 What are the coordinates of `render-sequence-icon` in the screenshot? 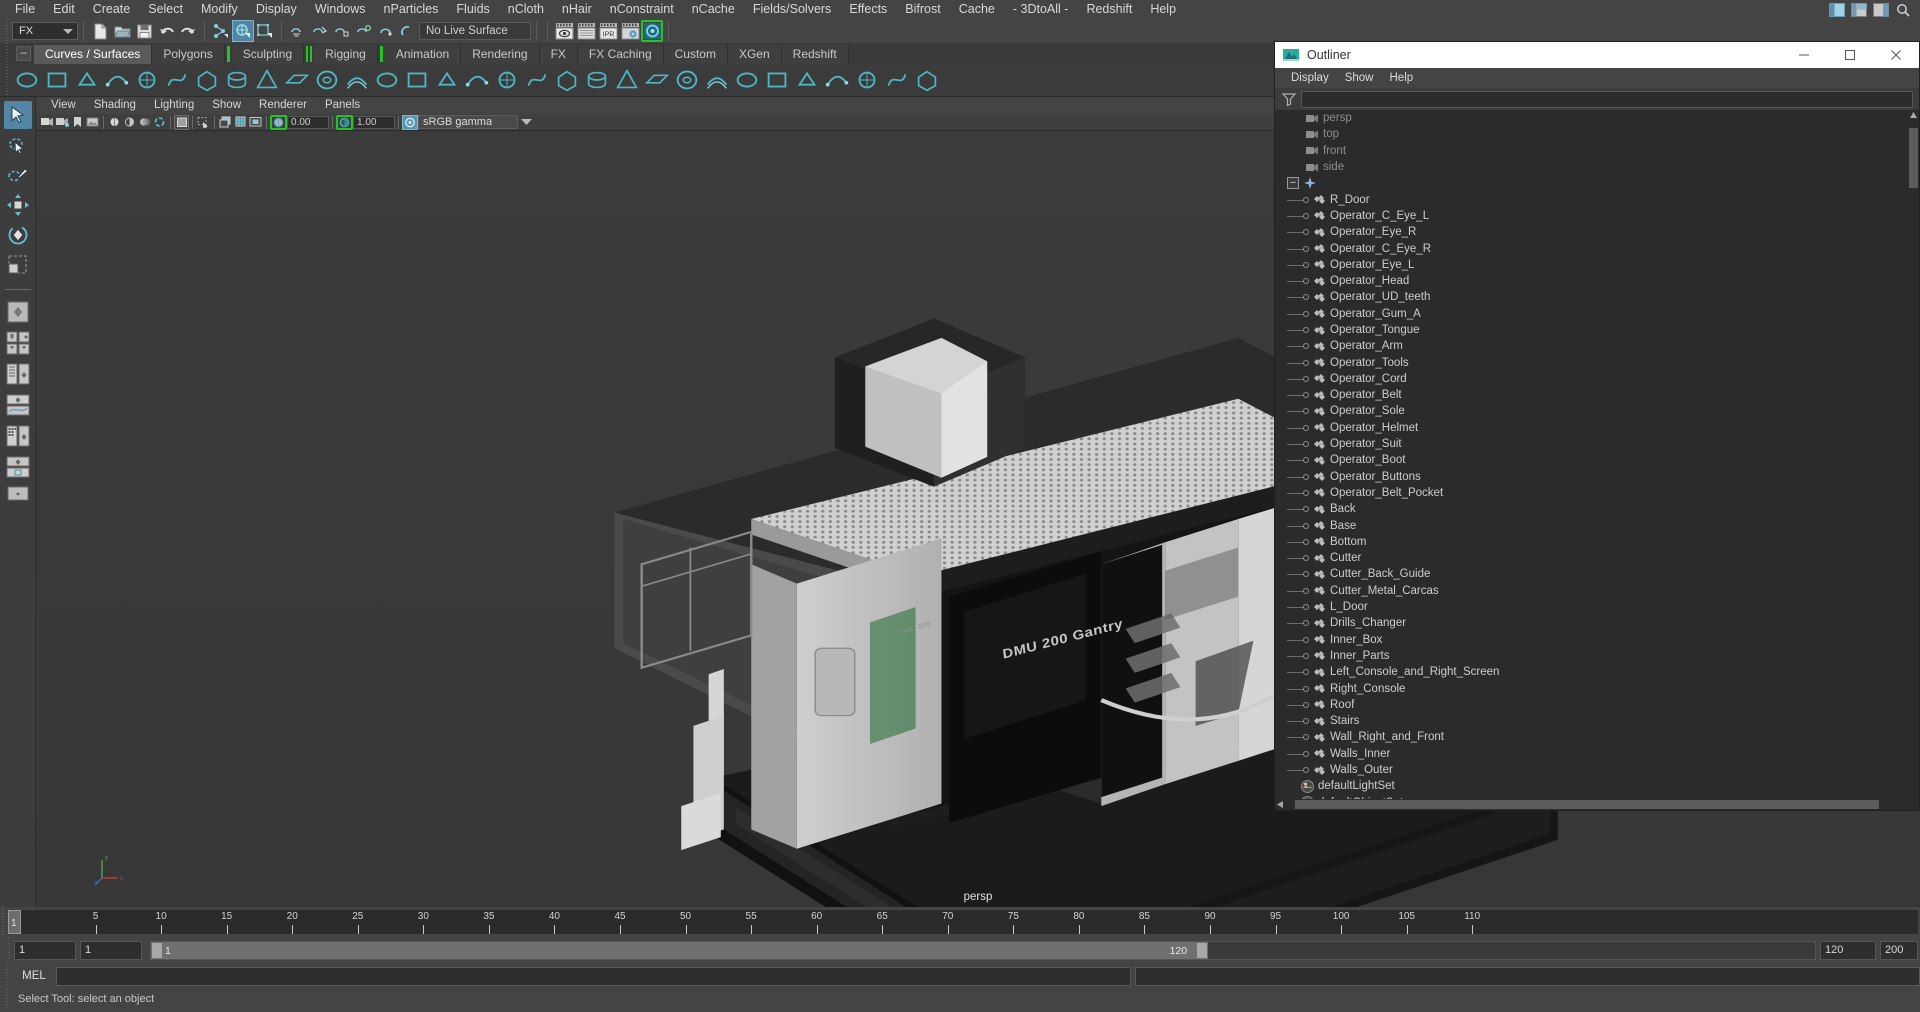 It's located at (586, 31).